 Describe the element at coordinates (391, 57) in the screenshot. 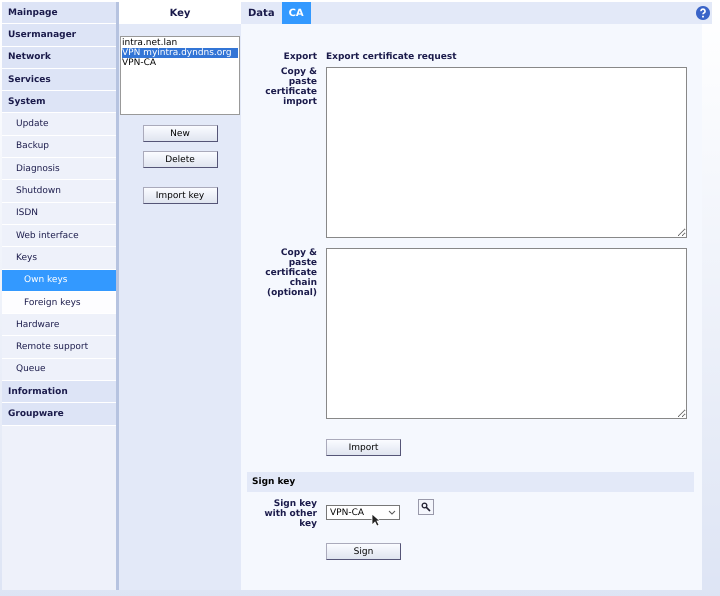

I see `export-link: Export certificate request` at that location.